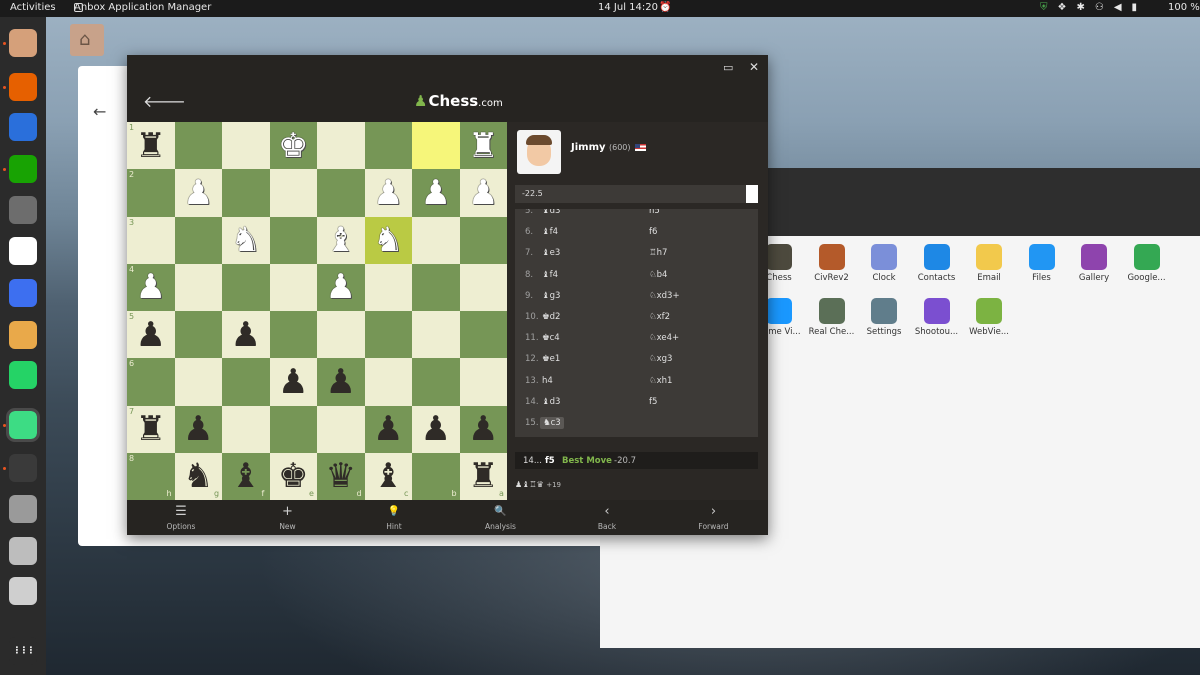  What do you see at coordinates (653, 402) in the screenshot?
I see `black-move: f5` at bounding box center [653, 402].